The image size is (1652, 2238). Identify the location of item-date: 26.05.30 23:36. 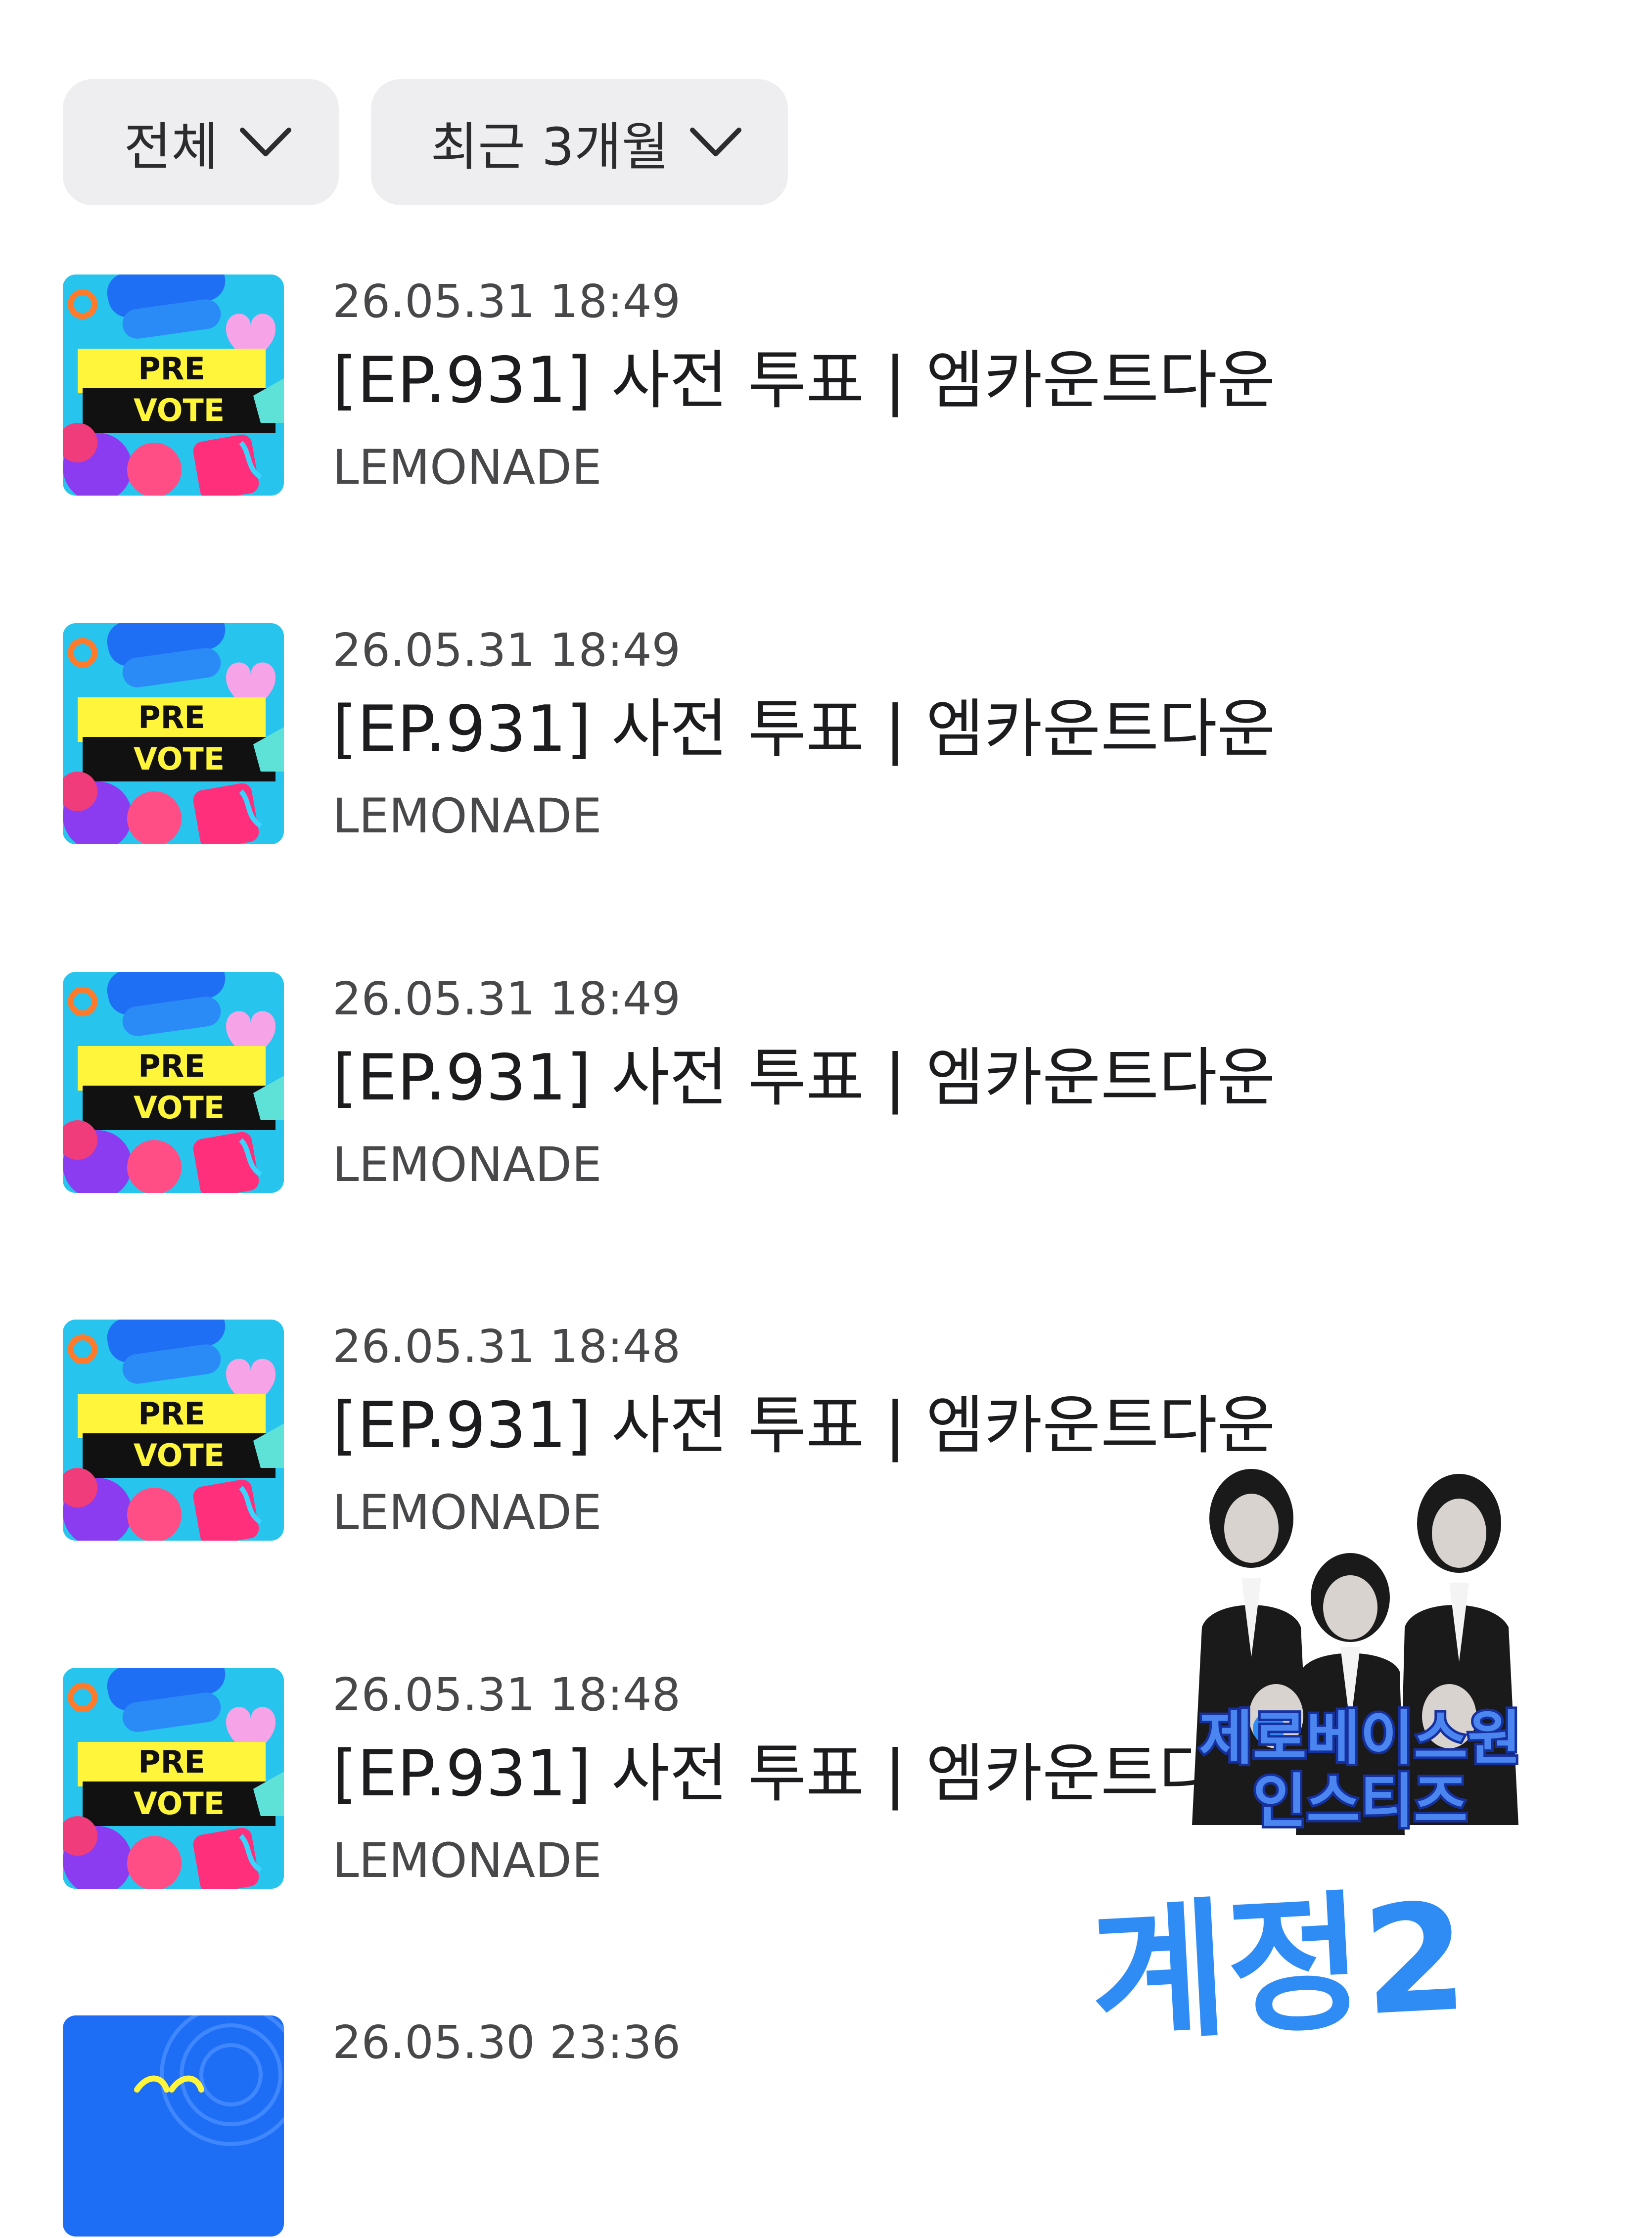
(506, 2043).